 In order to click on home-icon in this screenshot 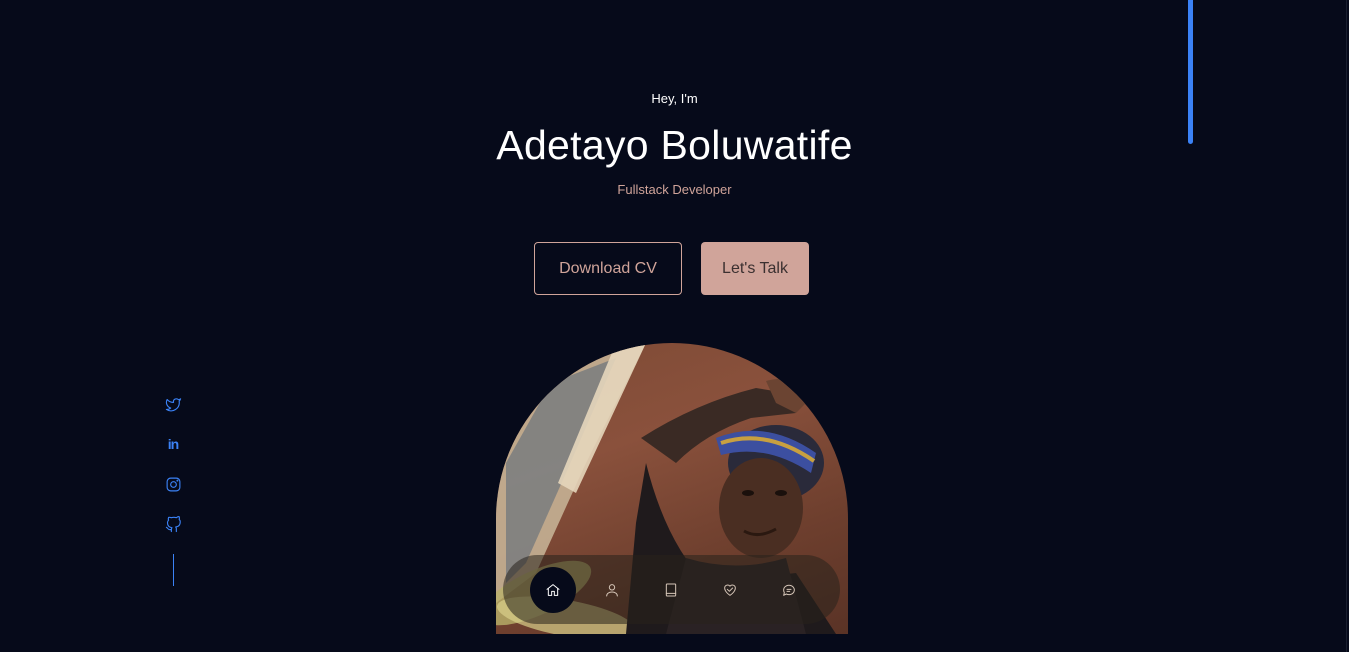, I will do `click(553, 589)`.